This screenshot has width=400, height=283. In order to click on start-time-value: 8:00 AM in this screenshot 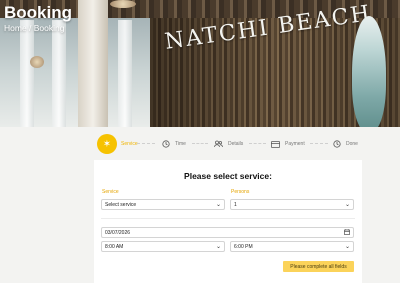, I will do `click(114, 246)`.